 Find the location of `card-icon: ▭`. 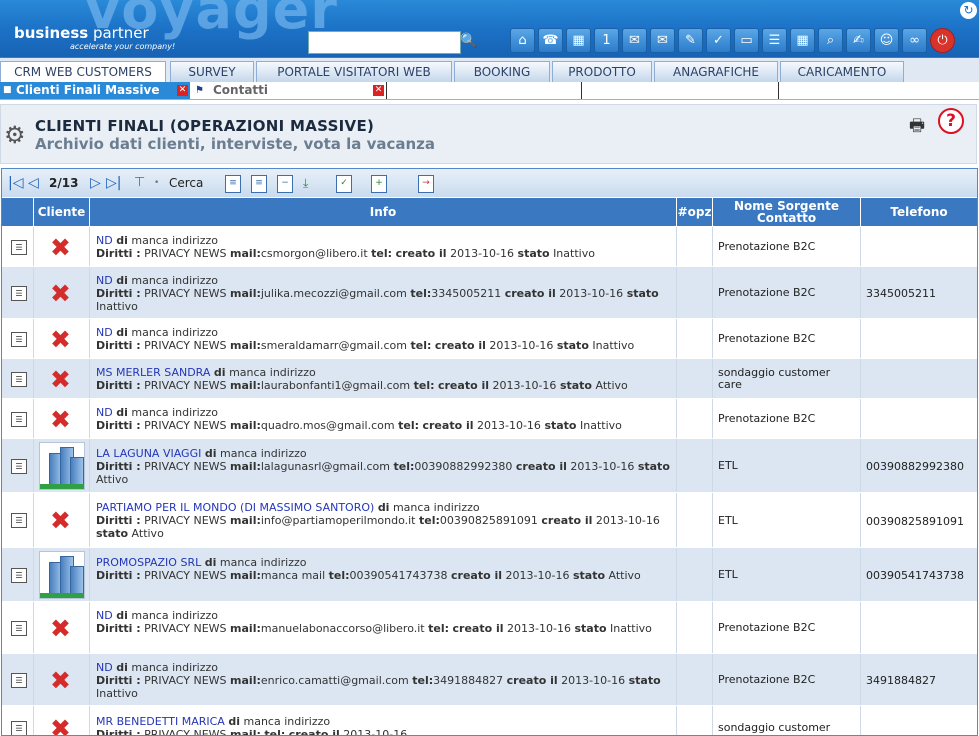

card-icon: ▭ is located at coordinates (746, 40).